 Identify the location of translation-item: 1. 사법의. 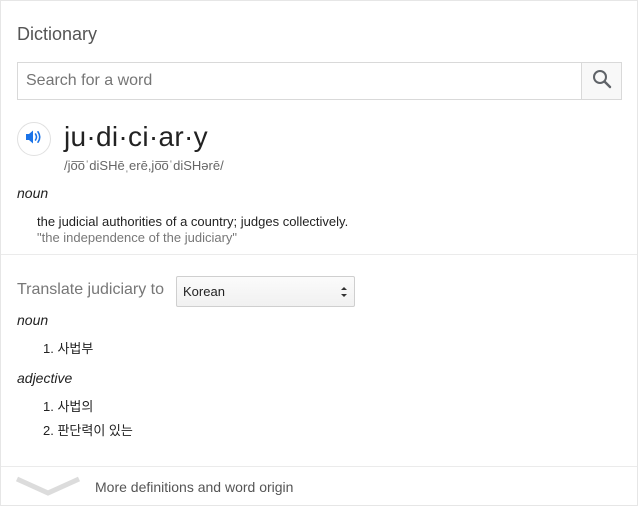
(68, 406).